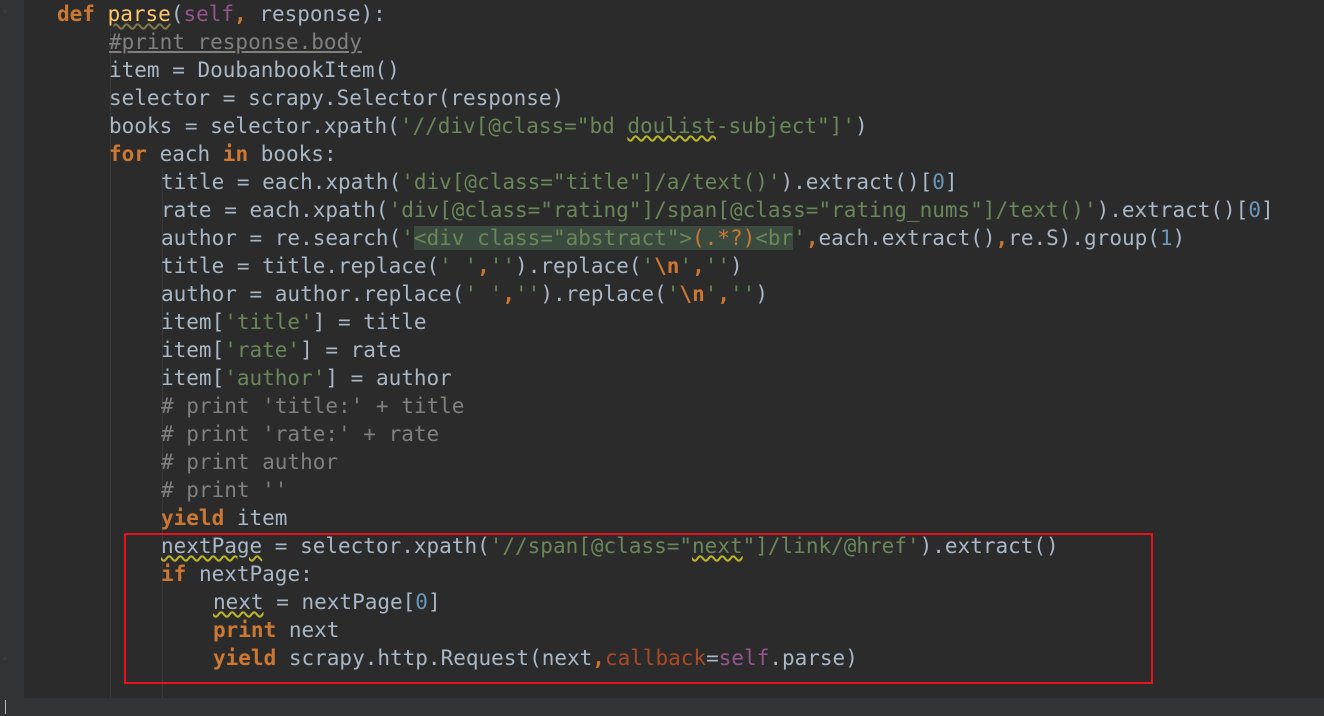 The height and width of the screenshot is (716, 1324). I want to click on editor-gutter, so click(12, 358).